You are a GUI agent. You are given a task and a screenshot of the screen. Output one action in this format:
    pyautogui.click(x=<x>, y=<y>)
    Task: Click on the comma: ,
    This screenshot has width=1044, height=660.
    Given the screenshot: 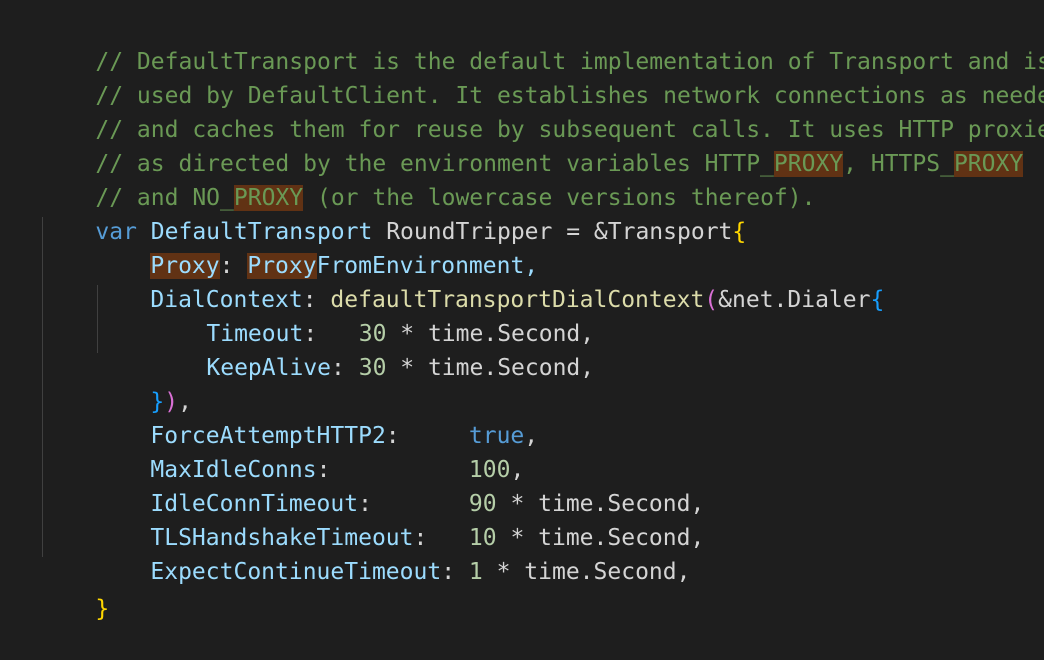 What is the action you would take?
    pyautogui.click(x=531, y=436)
    